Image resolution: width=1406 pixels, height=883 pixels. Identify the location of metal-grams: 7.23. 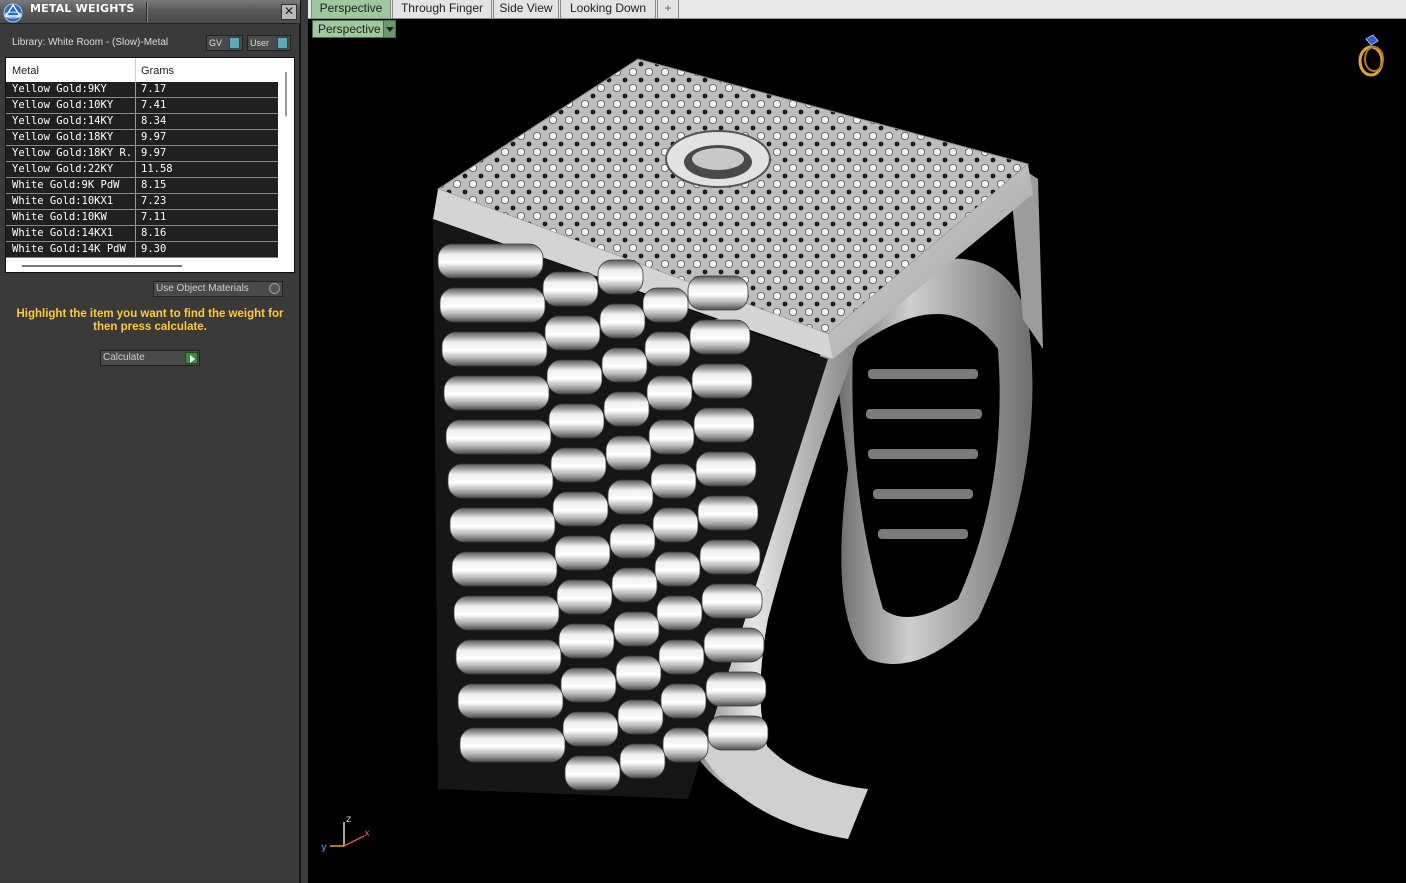
(154, 201).